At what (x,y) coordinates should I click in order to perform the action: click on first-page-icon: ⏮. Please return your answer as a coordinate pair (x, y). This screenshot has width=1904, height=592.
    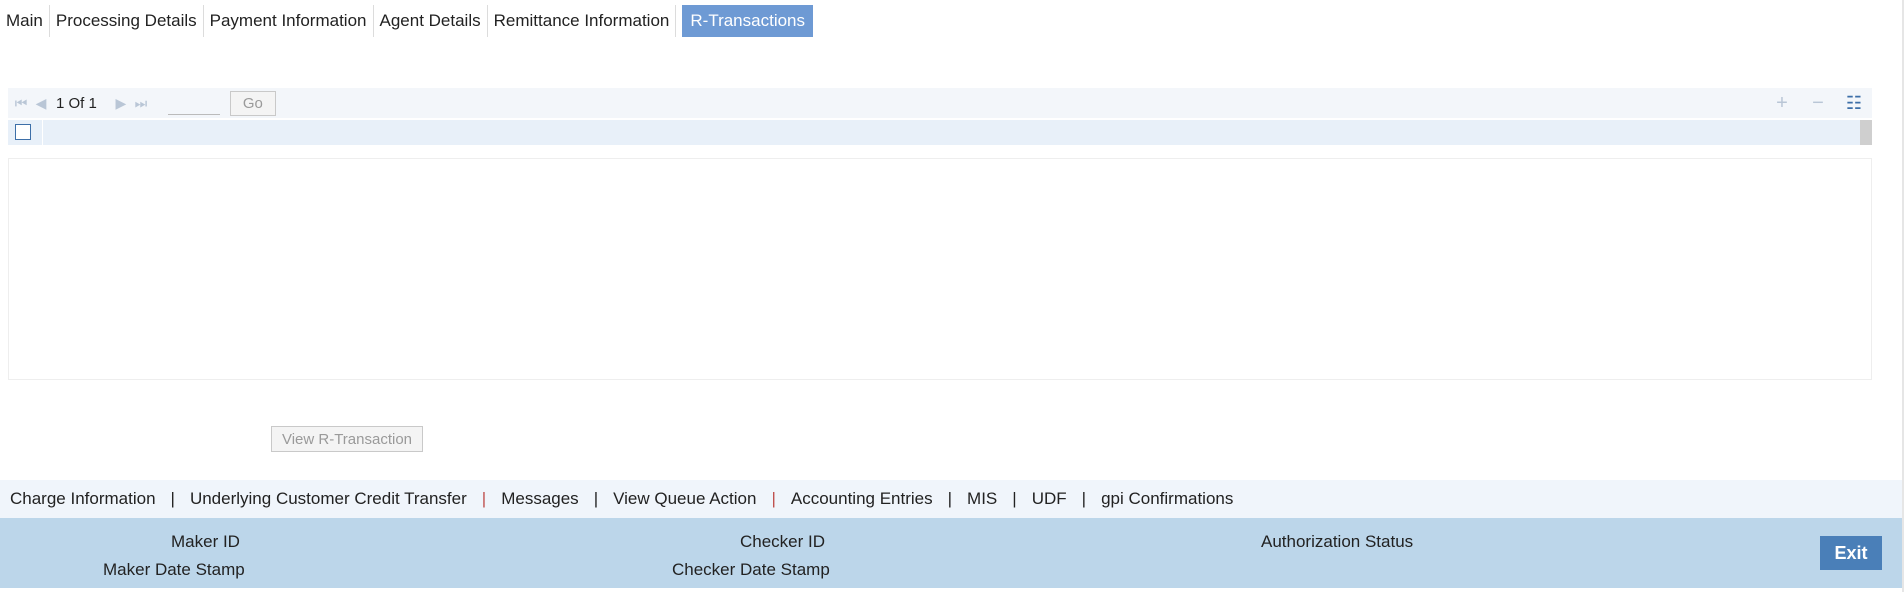
    Looking at the image, I should click on (21, 103).